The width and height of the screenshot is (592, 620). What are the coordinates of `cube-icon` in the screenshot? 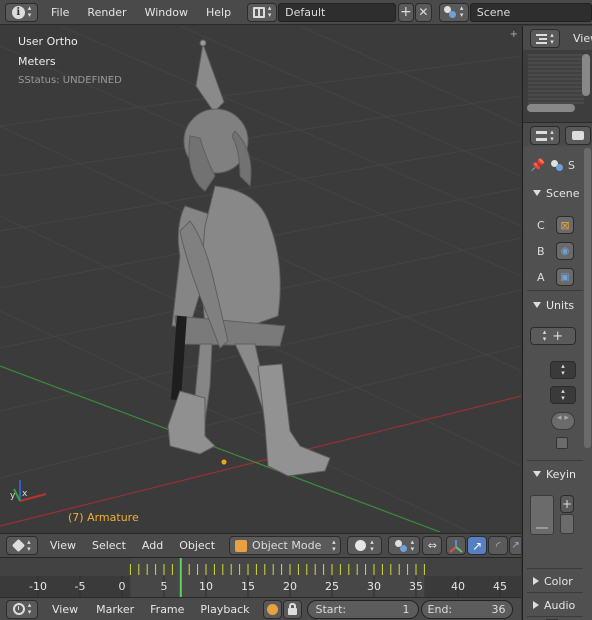 It's located at (19, 545).